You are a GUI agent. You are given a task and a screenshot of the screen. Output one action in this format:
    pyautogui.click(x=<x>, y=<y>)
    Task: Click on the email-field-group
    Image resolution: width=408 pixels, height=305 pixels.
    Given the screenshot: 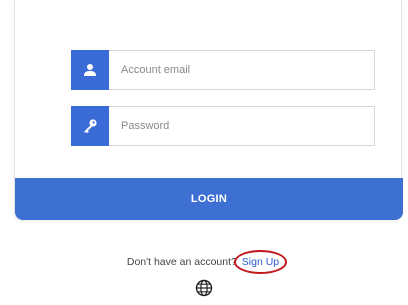 What is the action you would take?
    pyautogui.click(x=223, y=70)
    